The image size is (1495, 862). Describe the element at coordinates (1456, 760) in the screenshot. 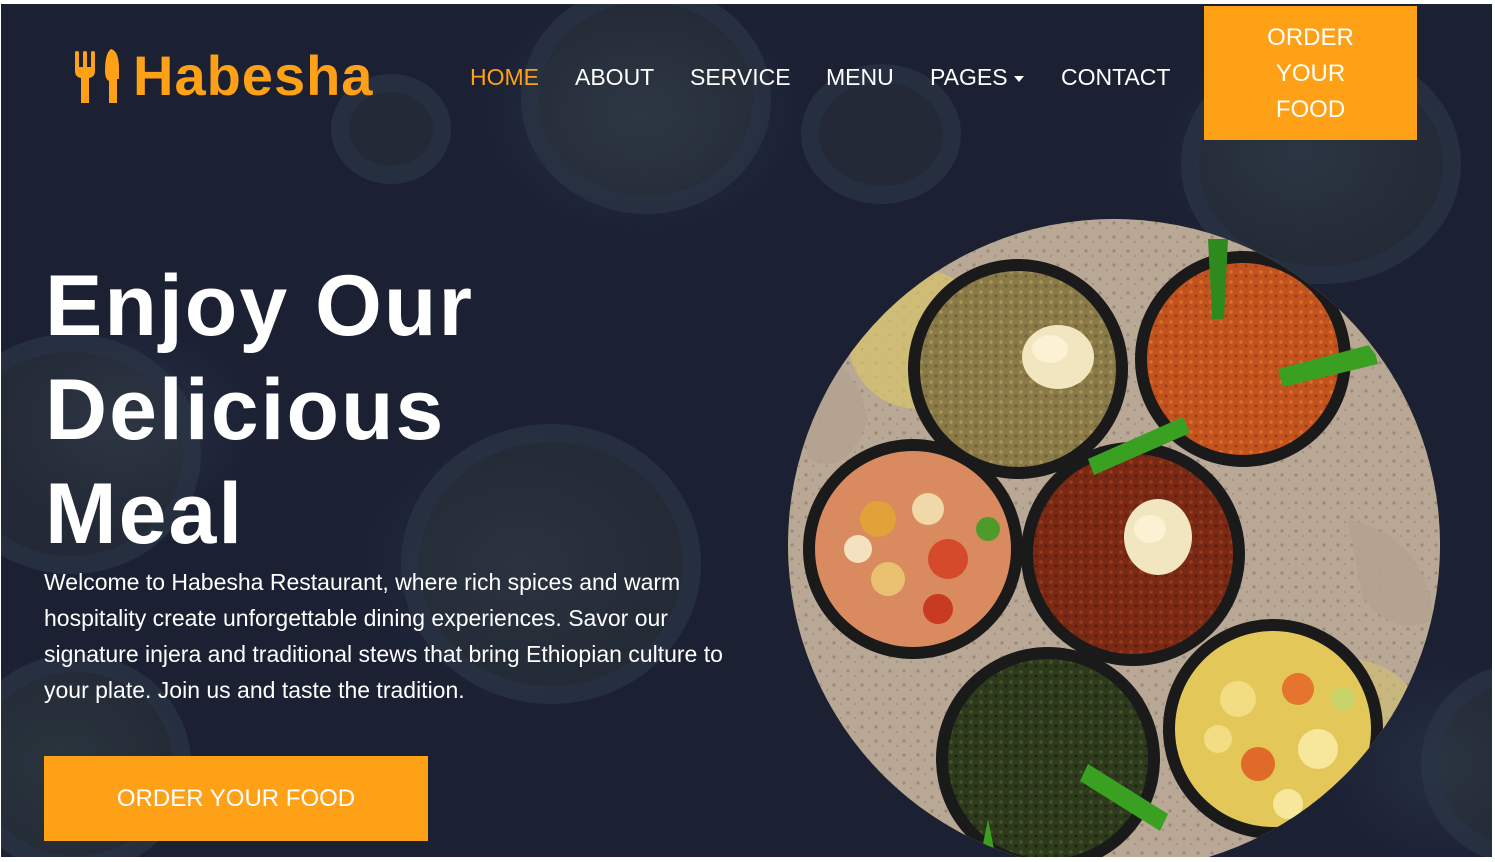

I see `background-plate` at that location.